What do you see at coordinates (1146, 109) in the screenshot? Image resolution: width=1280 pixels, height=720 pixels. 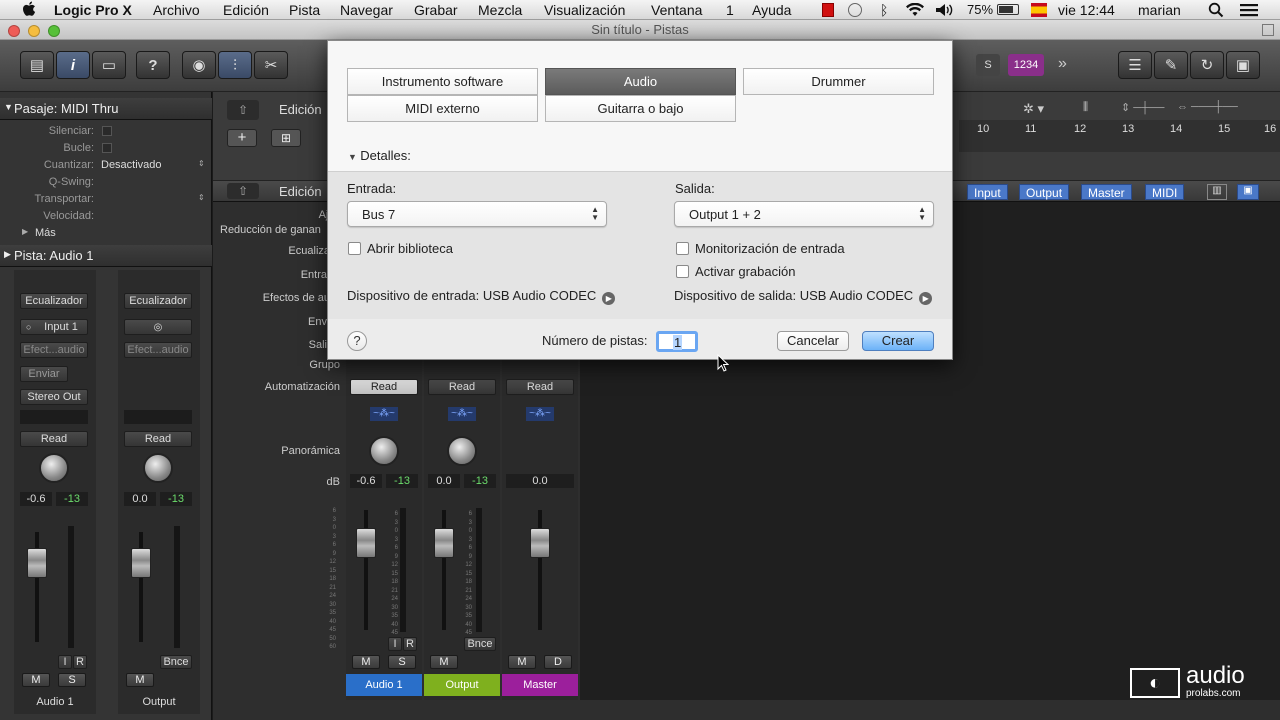 I see `vertical-zoom-slider: ⇕ ─┼──` at bounding box center [1146, 109].